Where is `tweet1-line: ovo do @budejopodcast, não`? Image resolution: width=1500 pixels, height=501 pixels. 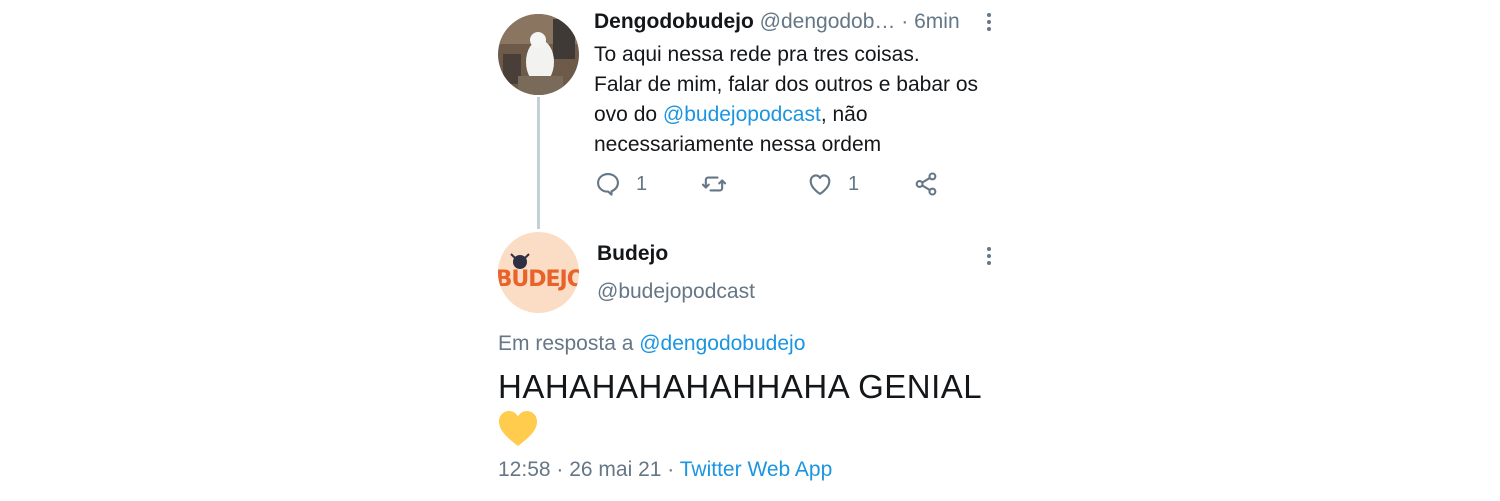
tweet1-line: ovo do @budejopodcast, não is located at coordinates (804, 115).